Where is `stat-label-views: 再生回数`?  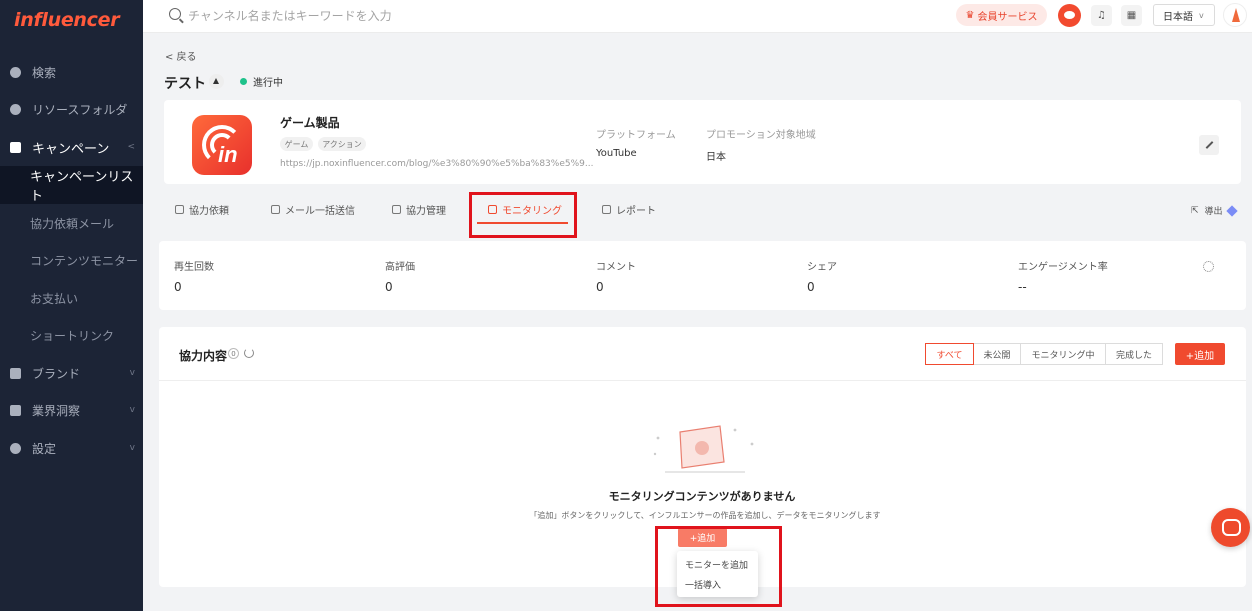
stat-label-views: 再生回数 is located at coordinates (194, 267).